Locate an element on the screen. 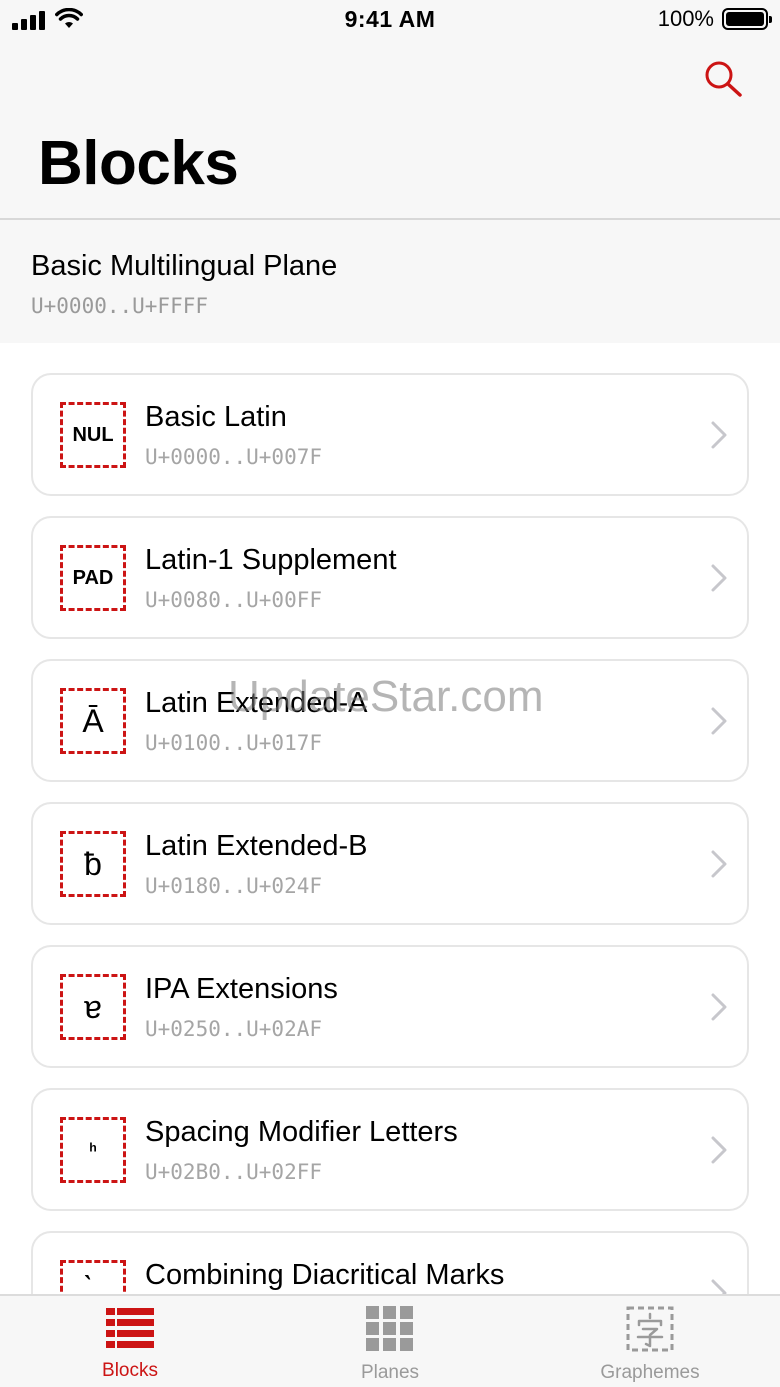  block-name: IPA Extensions is located at coordinates (241, 989).